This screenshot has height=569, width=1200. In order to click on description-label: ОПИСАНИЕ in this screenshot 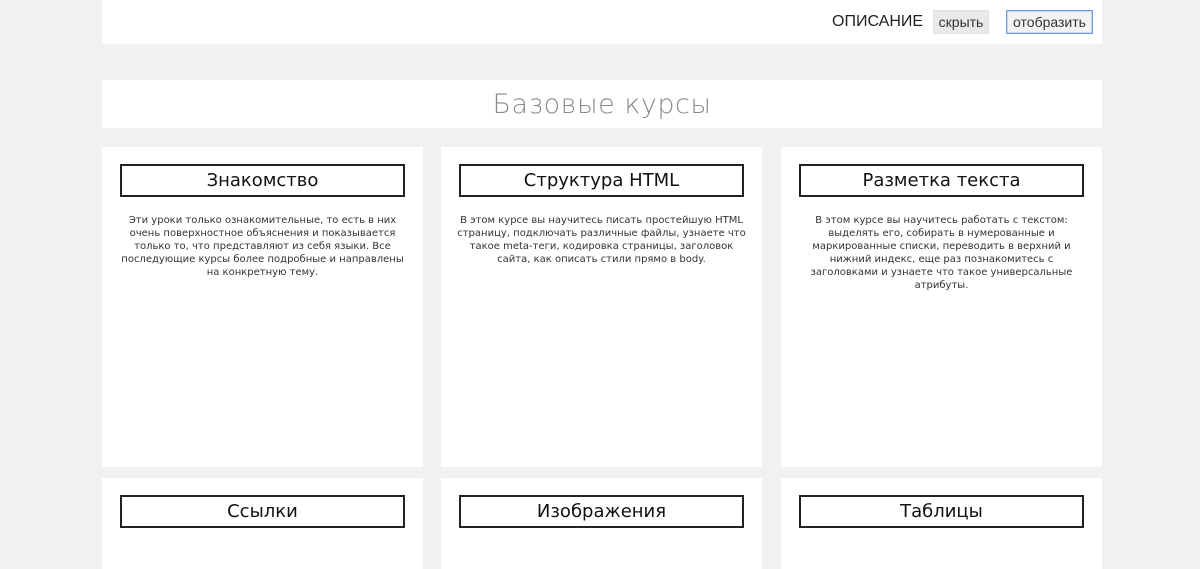, I will do `click(878, 21)`.